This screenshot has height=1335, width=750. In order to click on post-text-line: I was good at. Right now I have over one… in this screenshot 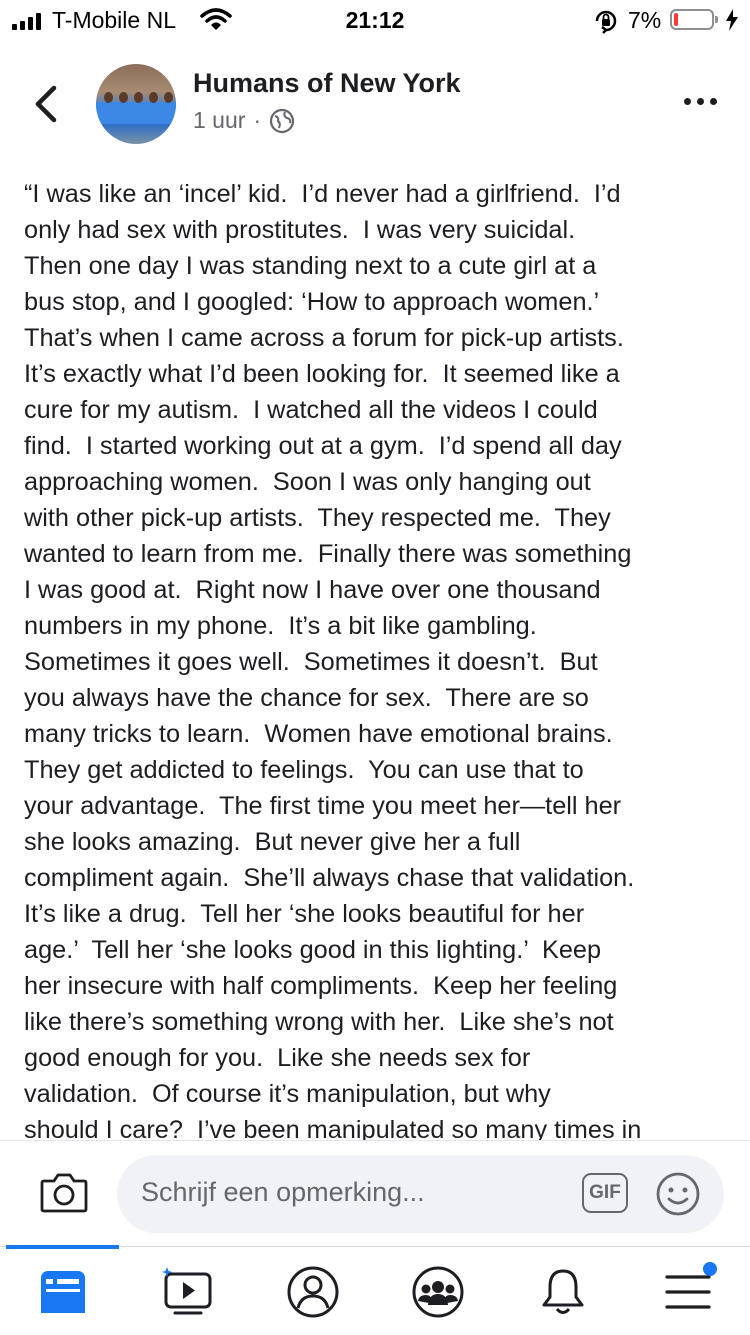, I will do `click(312, 590)`.